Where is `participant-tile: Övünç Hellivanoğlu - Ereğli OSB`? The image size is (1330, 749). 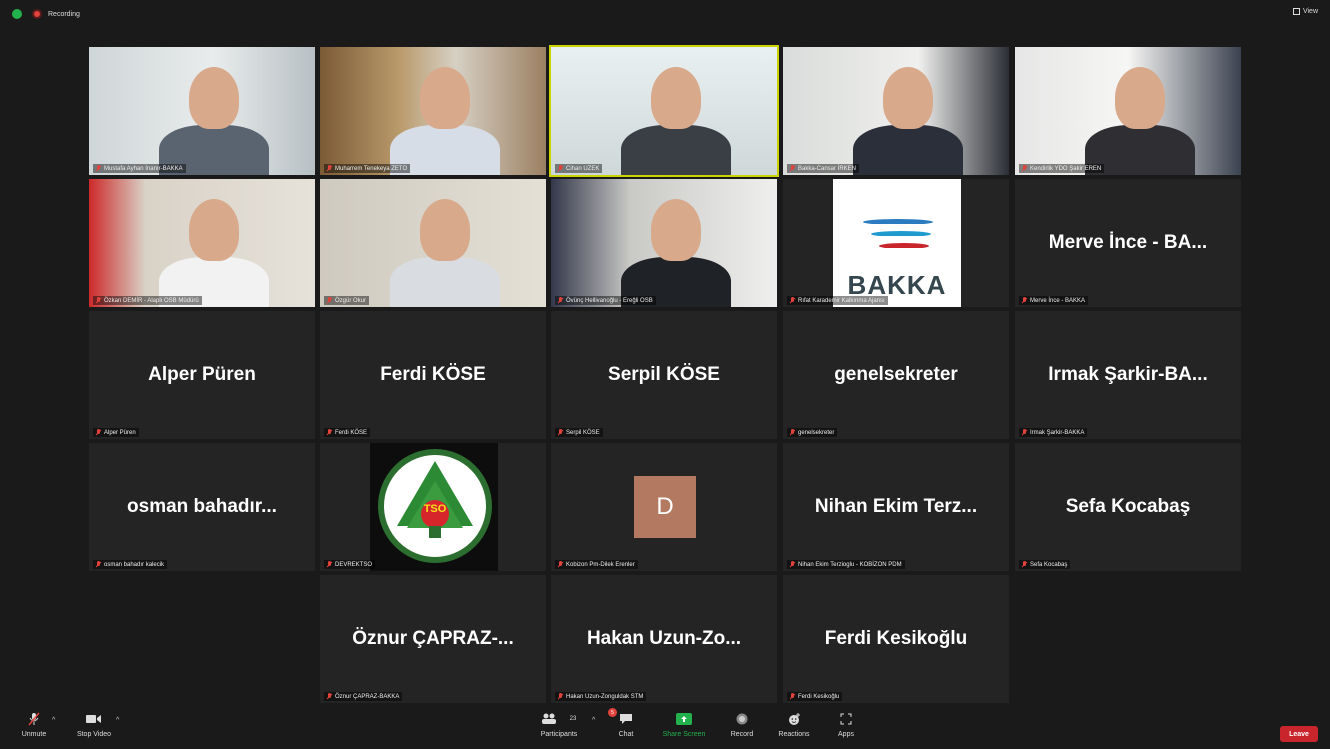 participant-tile: Övünç Hellivanoğlu - Ereğli OSB is located at coordinates (664, 243).